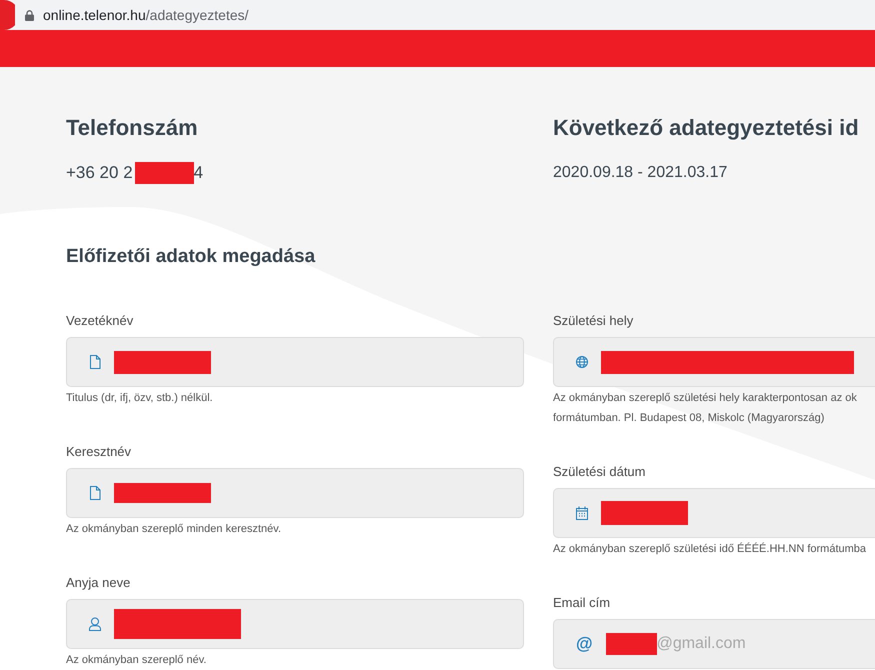 The height and width of the screenshot is (670, 875). What do you see at coordinates (191, 256) in the screenshot?
I see `section-heading: Előfizetői adatok megadása` at bounding box center [191, 256].